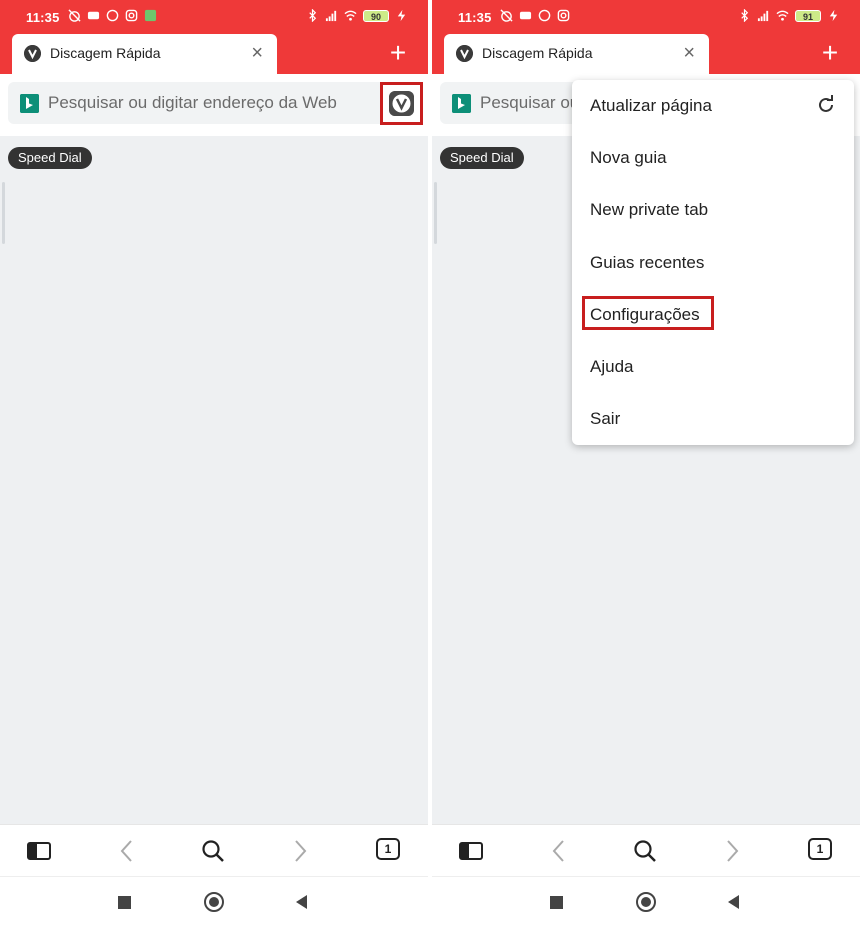 This screenshot has height=927, width=860. I want to click on system-status-icons: 90, so click(357, 15).